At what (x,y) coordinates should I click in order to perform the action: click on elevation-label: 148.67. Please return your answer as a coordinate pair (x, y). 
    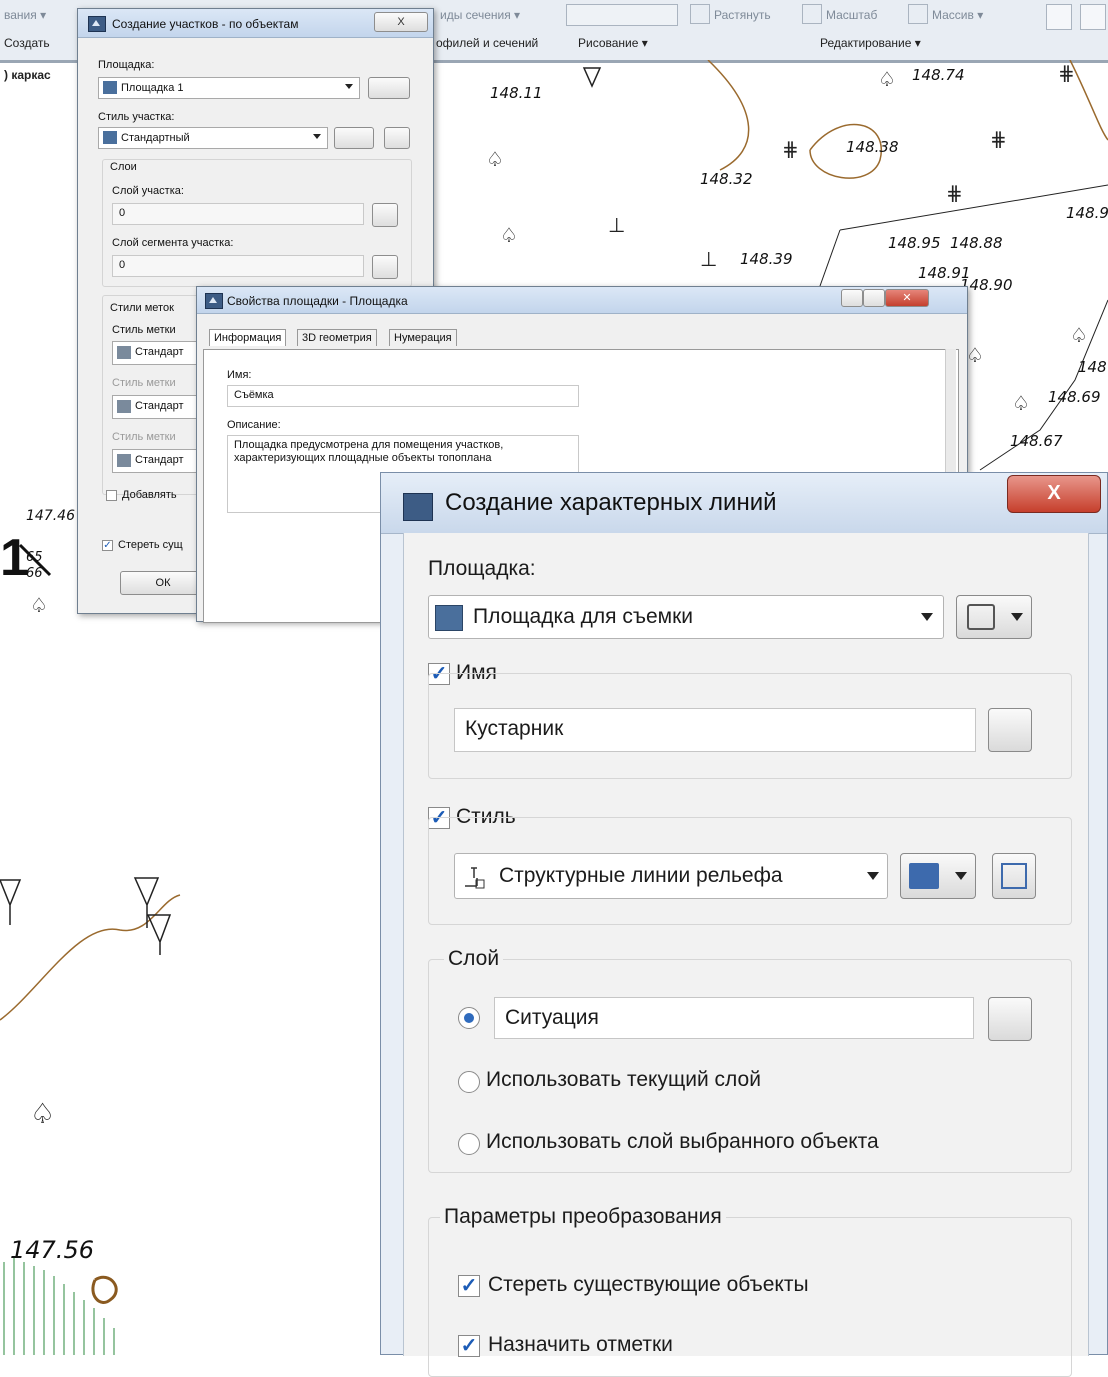
    Looking at the image, I should click on (1036, 441).